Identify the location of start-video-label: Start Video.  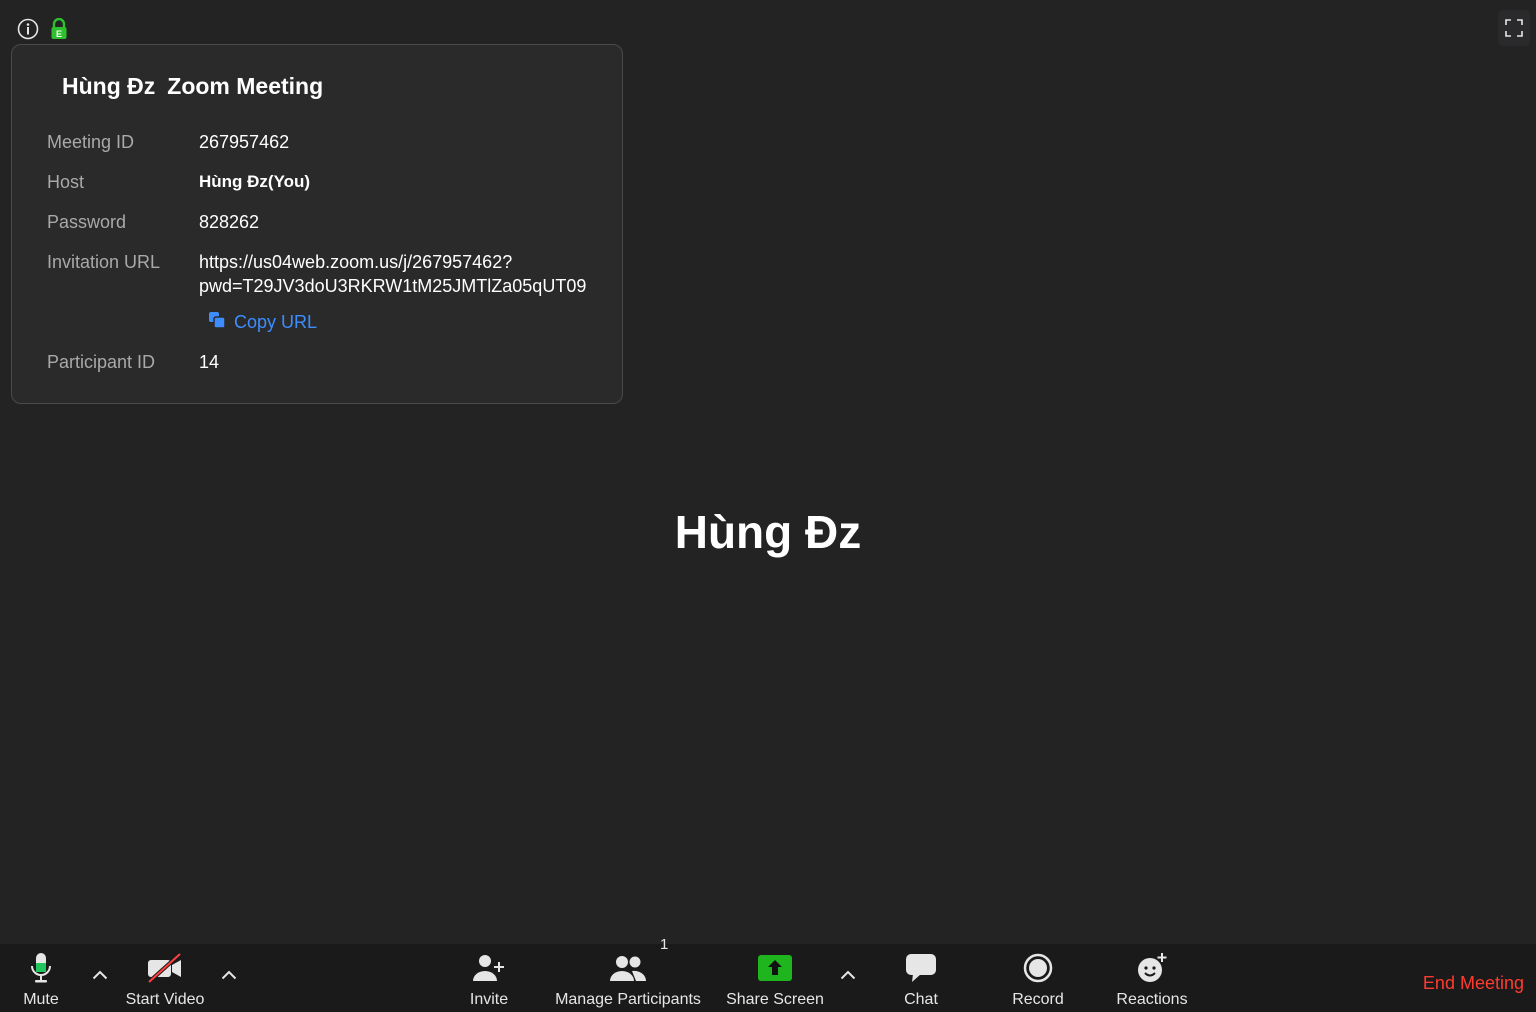
(165, 999).